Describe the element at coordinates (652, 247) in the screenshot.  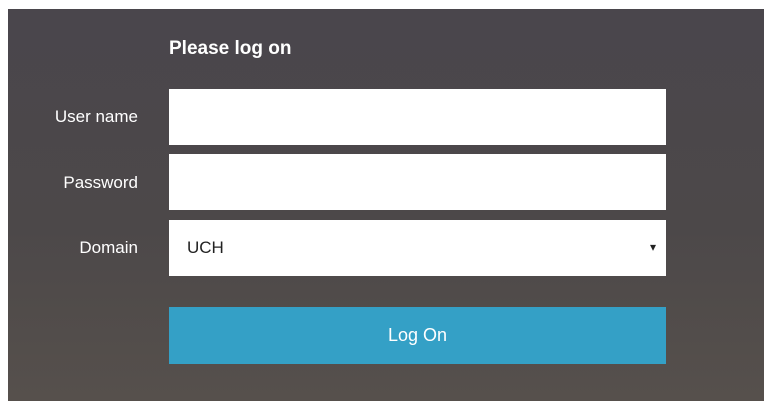
I see `chevron-down-icon: ▾` at that location.